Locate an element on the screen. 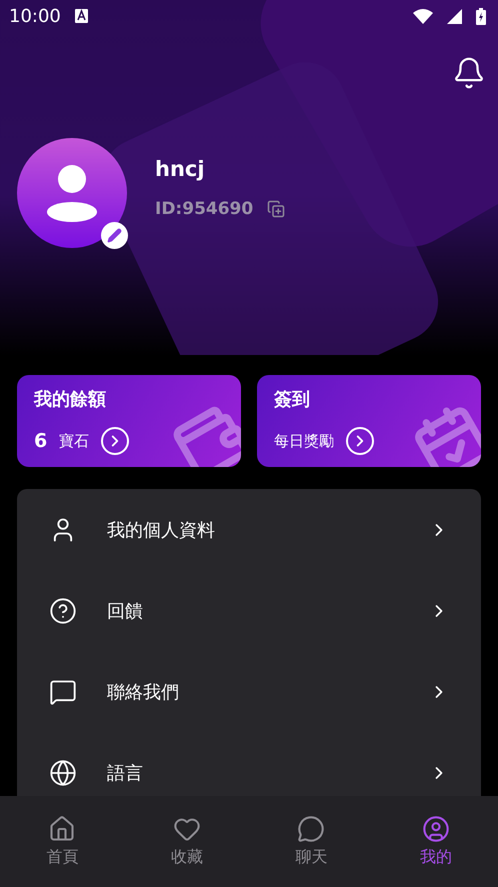 The image size is (498, 887). menu-item: 聯絡我們 is located at coordinates (253, 692).